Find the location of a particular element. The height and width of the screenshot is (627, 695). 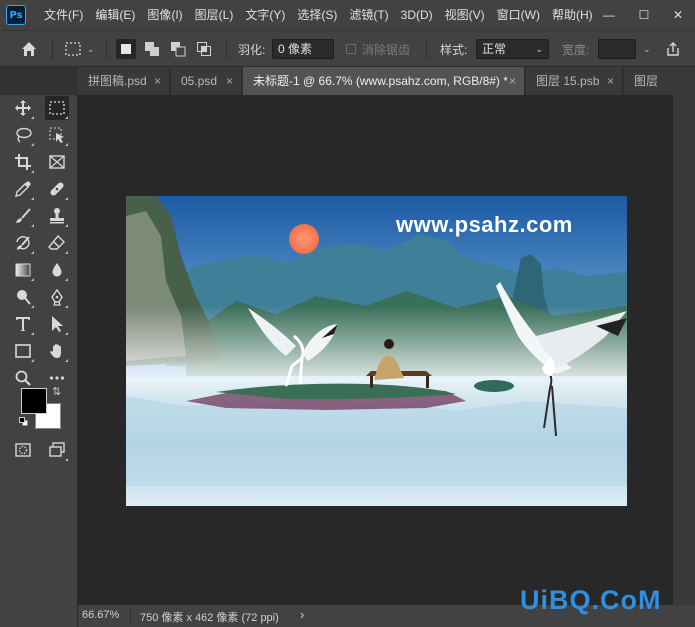

zoom-icon is located at coordinates (23, 378).